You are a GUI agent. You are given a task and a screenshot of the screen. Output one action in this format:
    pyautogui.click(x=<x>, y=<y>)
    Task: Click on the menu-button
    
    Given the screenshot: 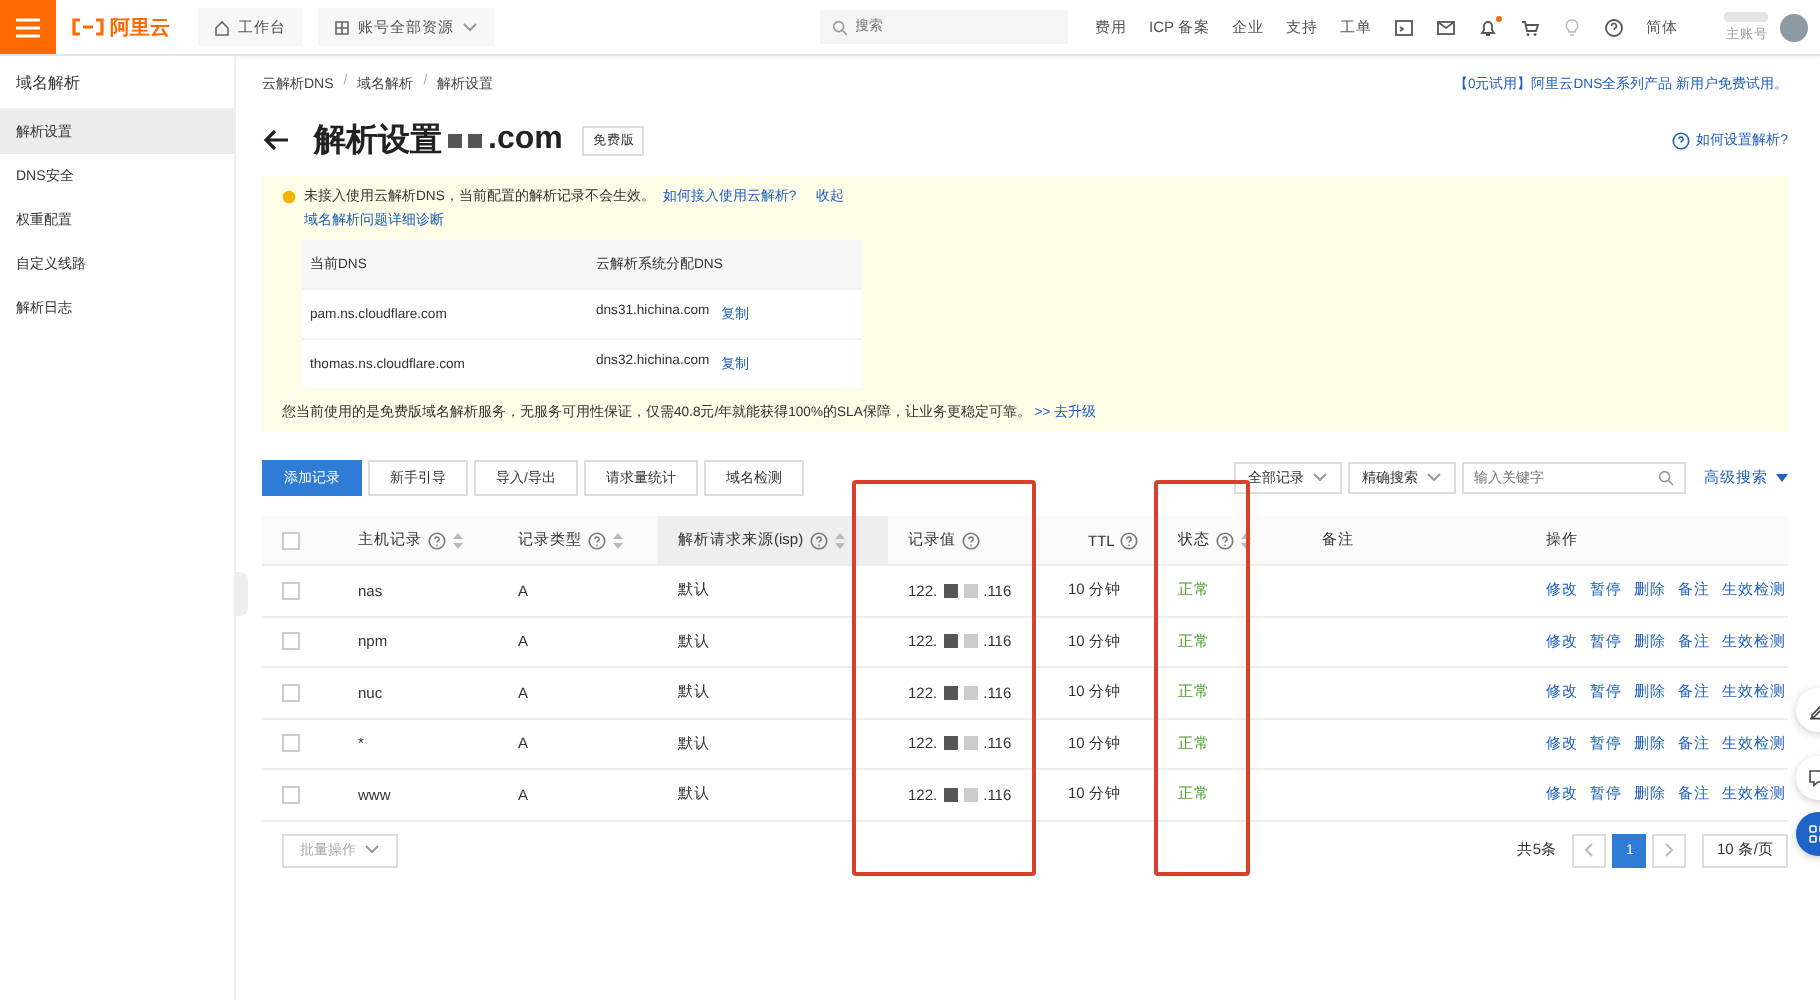 What is the action you would take?
    pyautogui.click(x=28, y=27)
    